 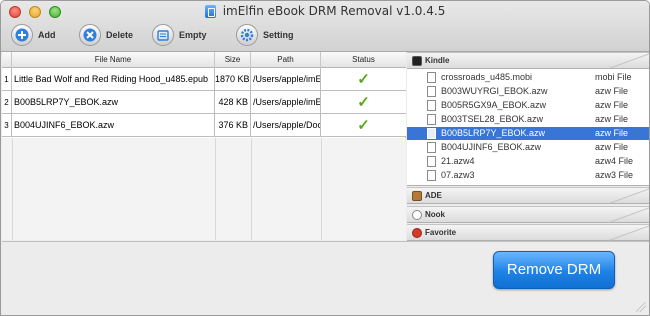 I want to click on kindle-icon, so click(x=417, y=61).